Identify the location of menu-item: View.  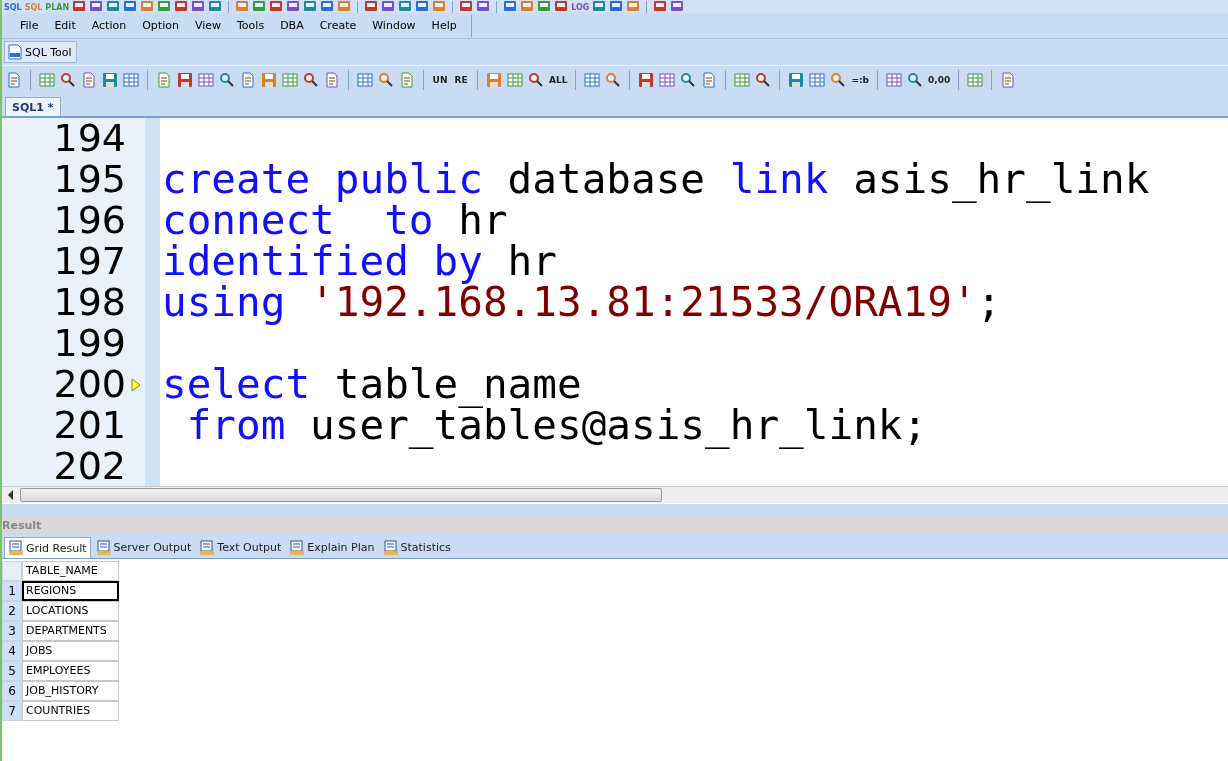
(207, 25).